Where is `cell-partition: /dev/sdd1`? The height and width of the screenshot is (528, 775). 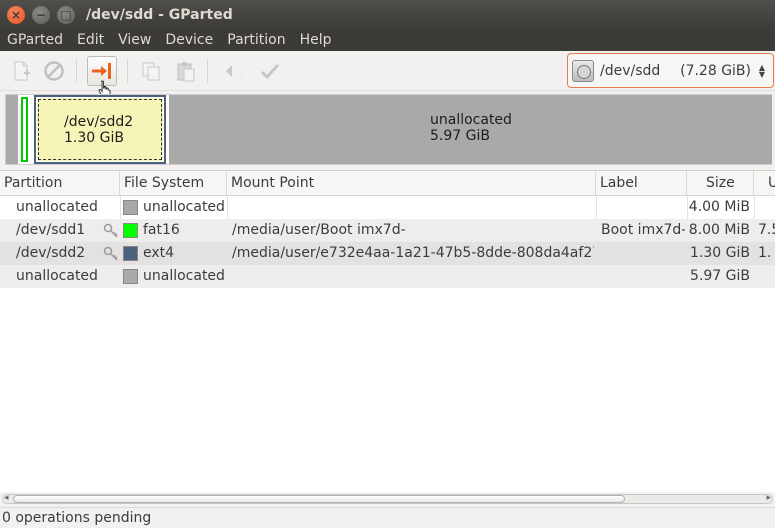 cell-partition: /dev/sdd1 is located at coordinates (51, 230).